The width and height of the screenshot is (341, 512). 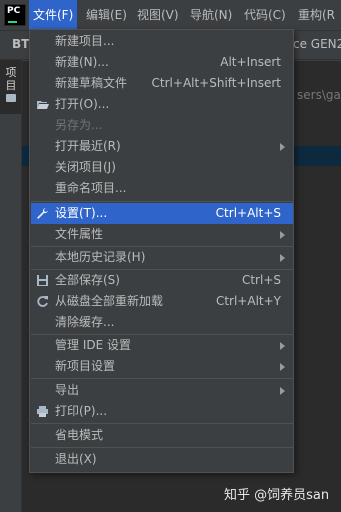 What do you see at coordinates (11, 286) in the screenshot?
I see `left-tool-strip` at bounding box center [11, 286].